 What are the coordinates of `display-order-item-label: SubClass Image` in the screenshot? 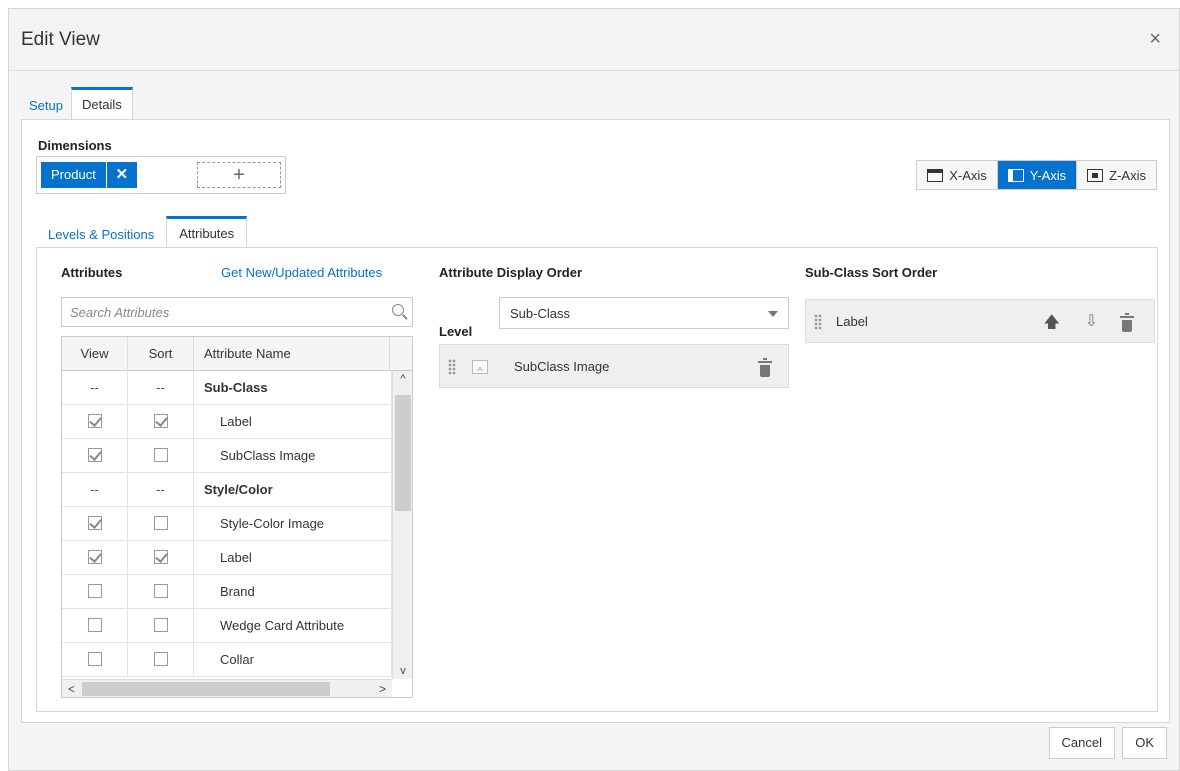 It's located at (562, 366).